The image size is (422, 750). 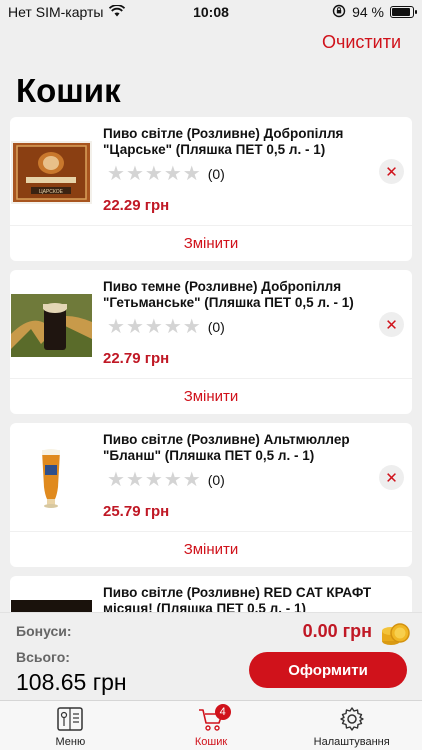 I want to click on product-image: ЦАРСКОЕ, so click(x=51, y=172).